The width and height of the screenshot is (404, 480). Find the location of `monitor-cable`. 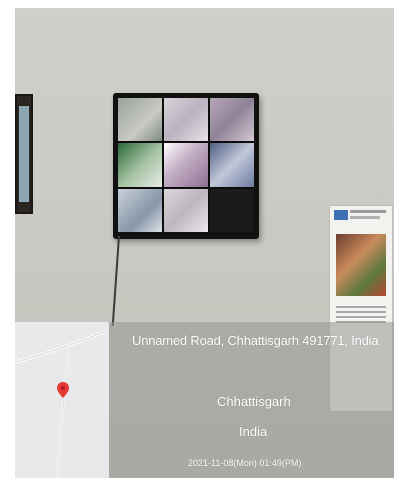

monitor-cable is located at coordinates (115, 280).